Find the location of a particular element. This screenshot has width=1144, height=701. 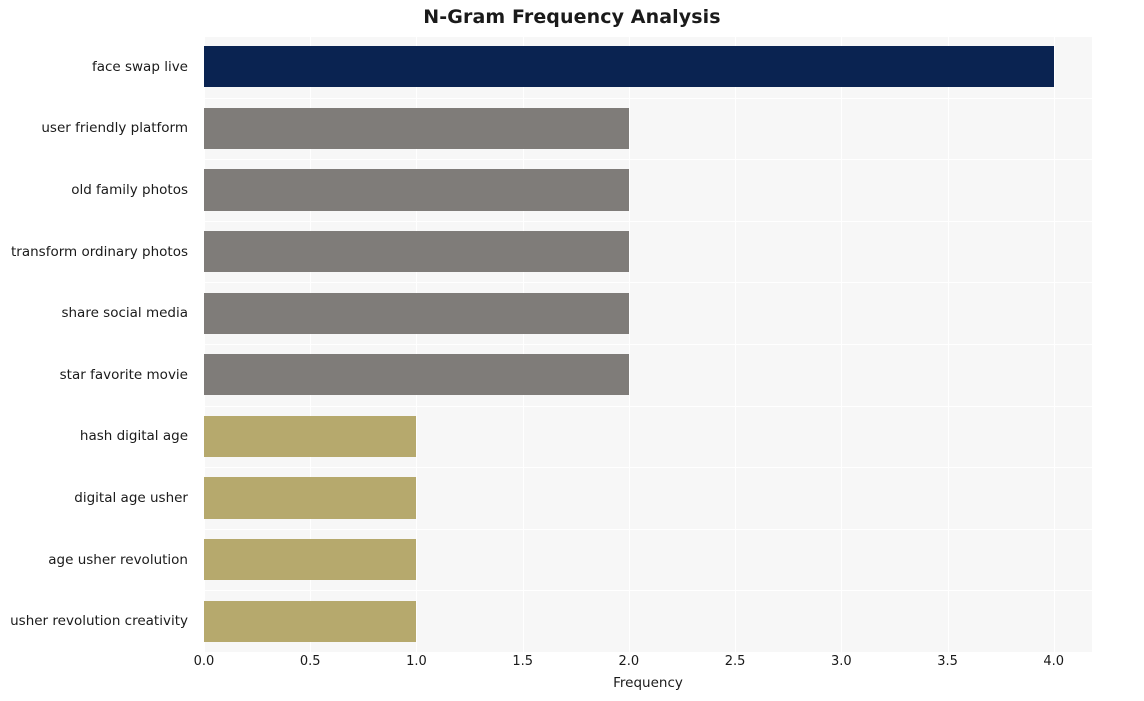

x-axis-tick-label: 1.0 is located at coordinates (416, 661).